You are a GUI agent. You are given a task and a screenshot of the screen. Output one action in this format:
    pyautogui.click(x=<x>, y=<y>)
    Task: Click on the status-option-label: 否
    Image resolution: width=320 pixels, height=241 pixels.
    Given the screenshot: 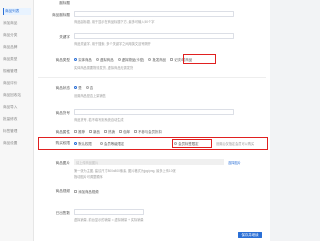 What is the action you would take?
    pyautogui.click(x=91, y=88)
    